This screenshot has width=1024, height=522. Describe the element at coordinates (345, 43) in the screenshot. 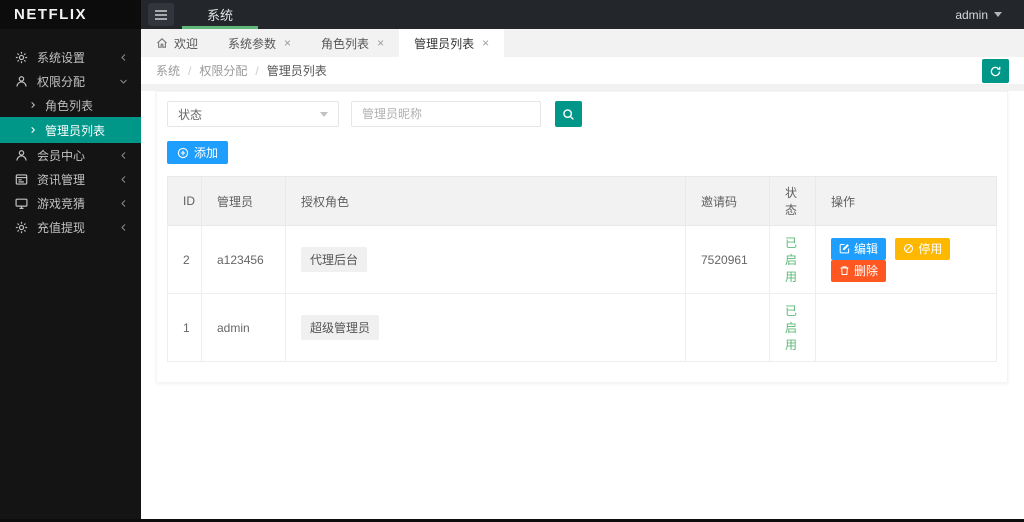

I see `tab-label: 角色列表` at that location.